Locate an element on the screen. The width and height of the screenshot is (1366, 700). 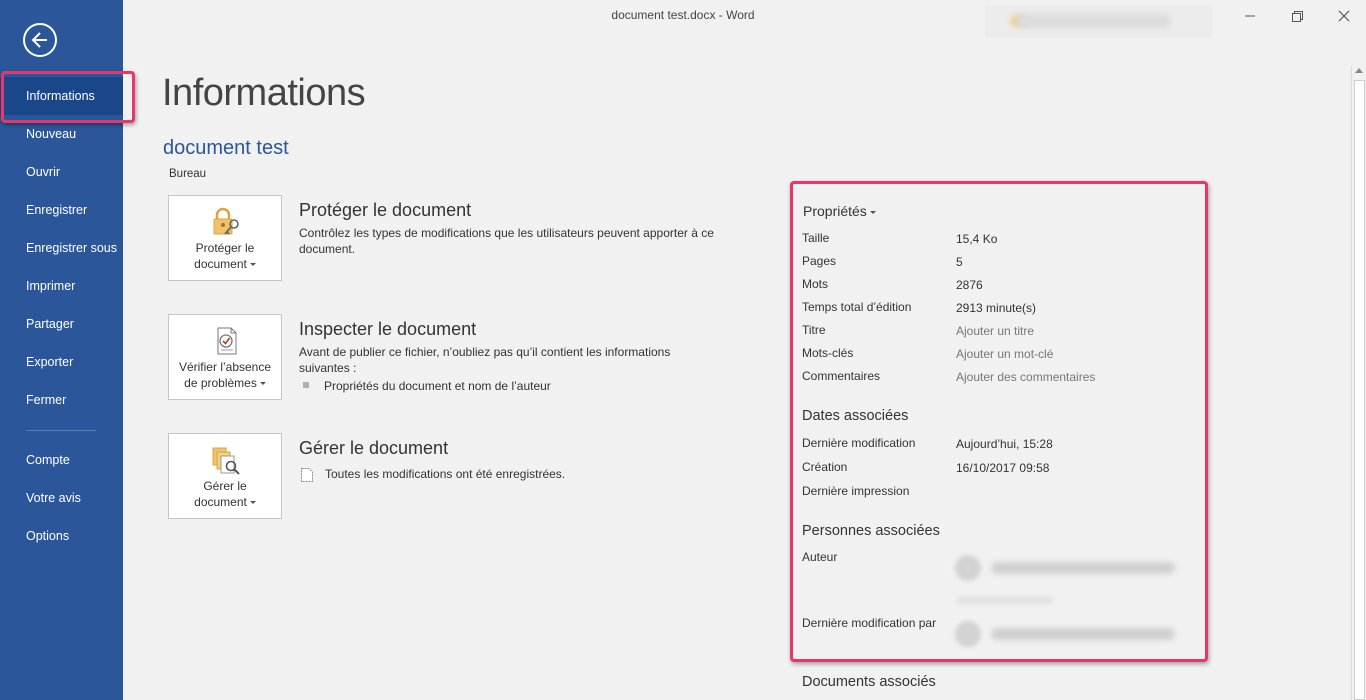
restore-button is located at coordinates (1297, 16).